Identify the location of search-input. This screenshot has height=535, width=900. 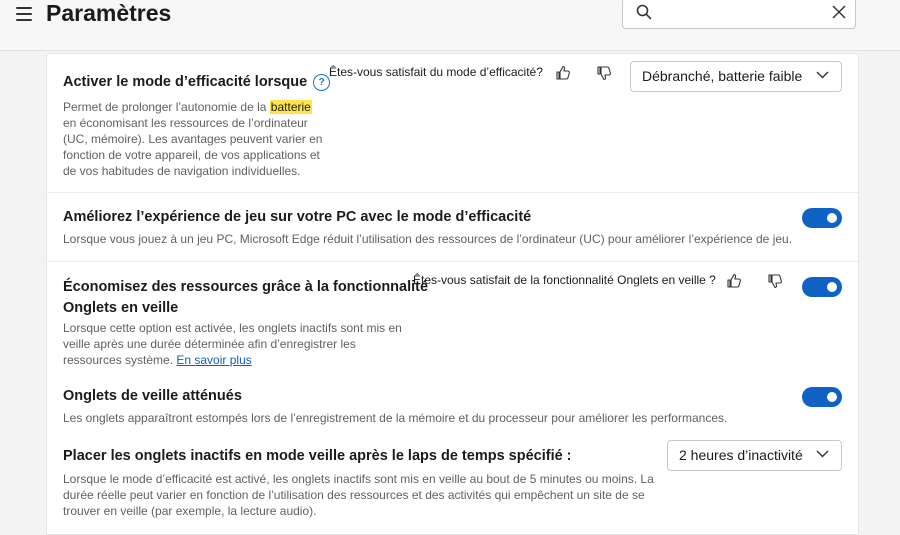
(740, 14).